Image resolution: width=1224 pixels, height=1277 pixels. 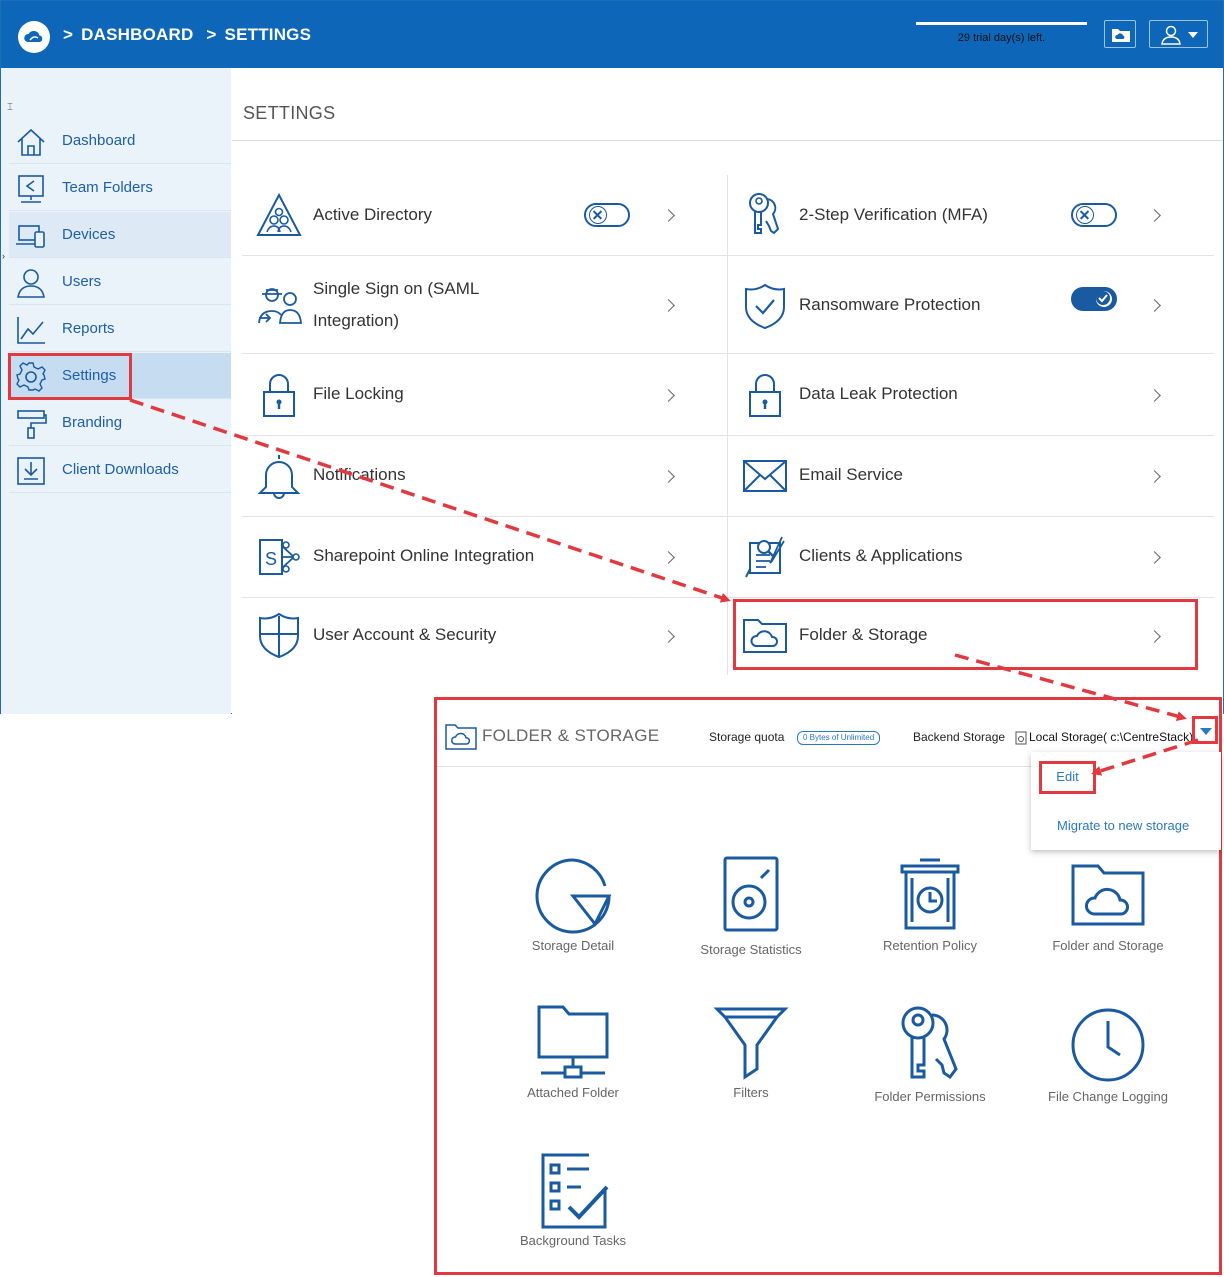 I want to click on settings-item-sso: Single Sign on (SAML Integration), so click(x=484, y=305).